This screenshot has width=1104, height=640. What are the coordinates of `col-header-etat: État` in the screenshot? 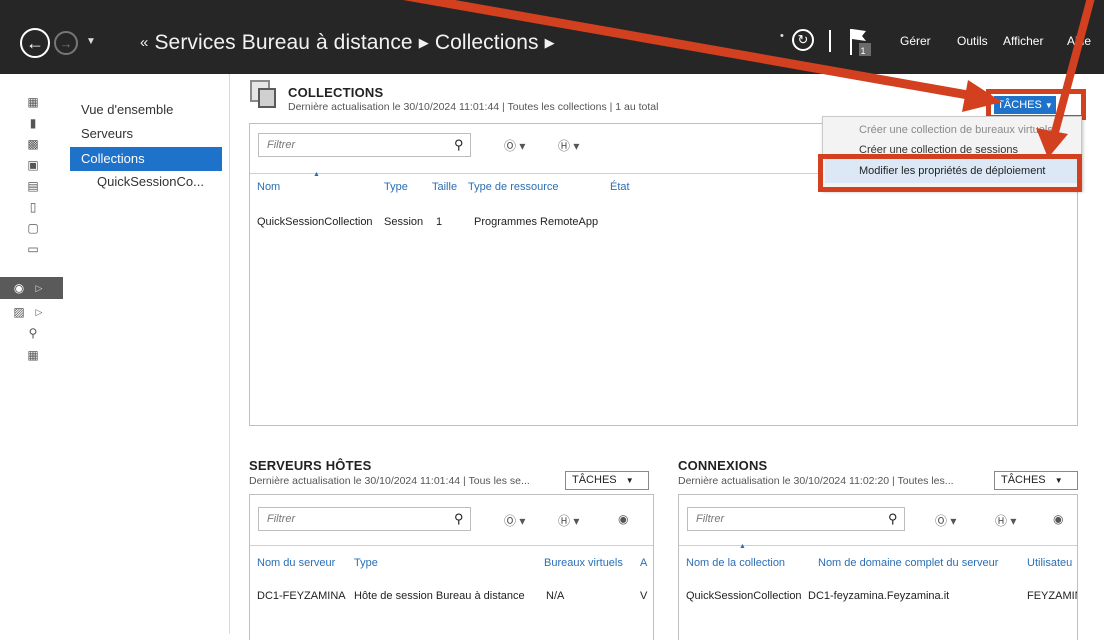 It's located at (620, 187).